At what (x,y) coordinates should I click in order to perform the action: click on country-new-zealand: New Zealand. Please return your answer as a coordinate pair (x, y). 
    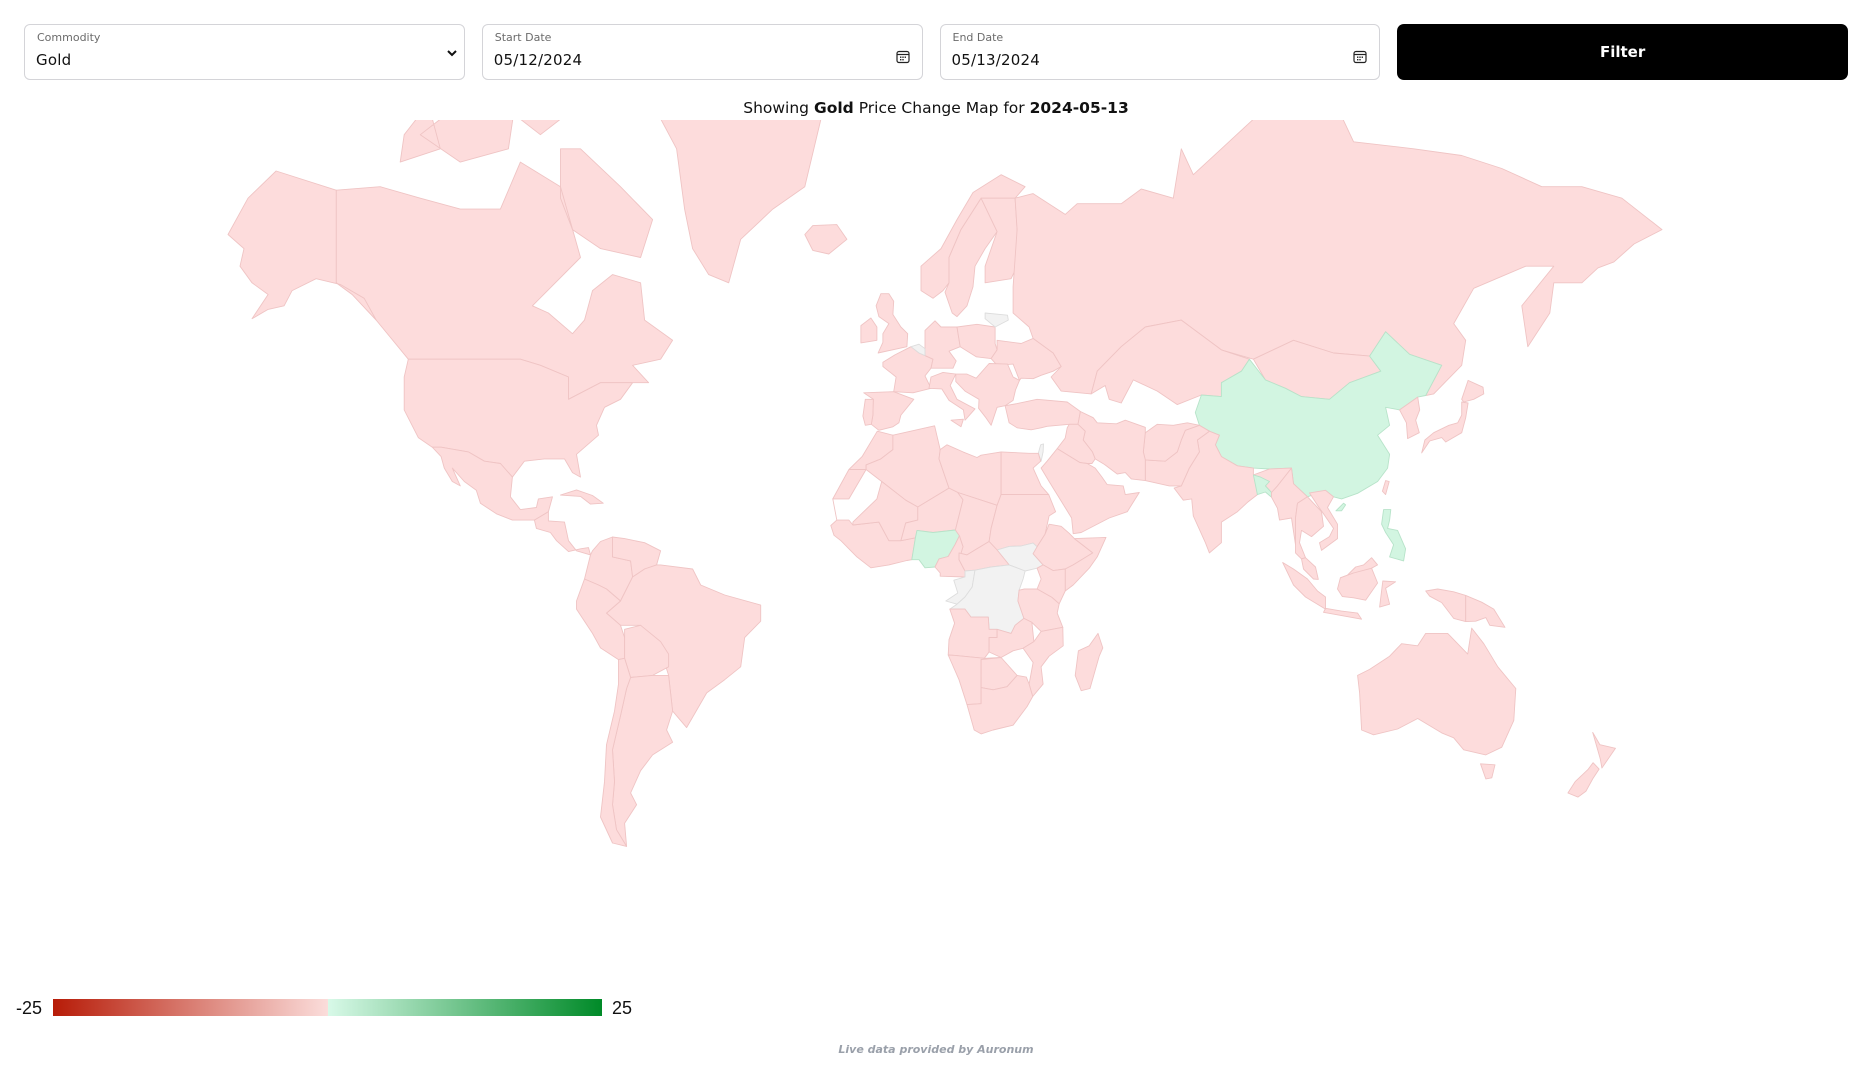
    Looking at the image, I should click on (1591, 764).